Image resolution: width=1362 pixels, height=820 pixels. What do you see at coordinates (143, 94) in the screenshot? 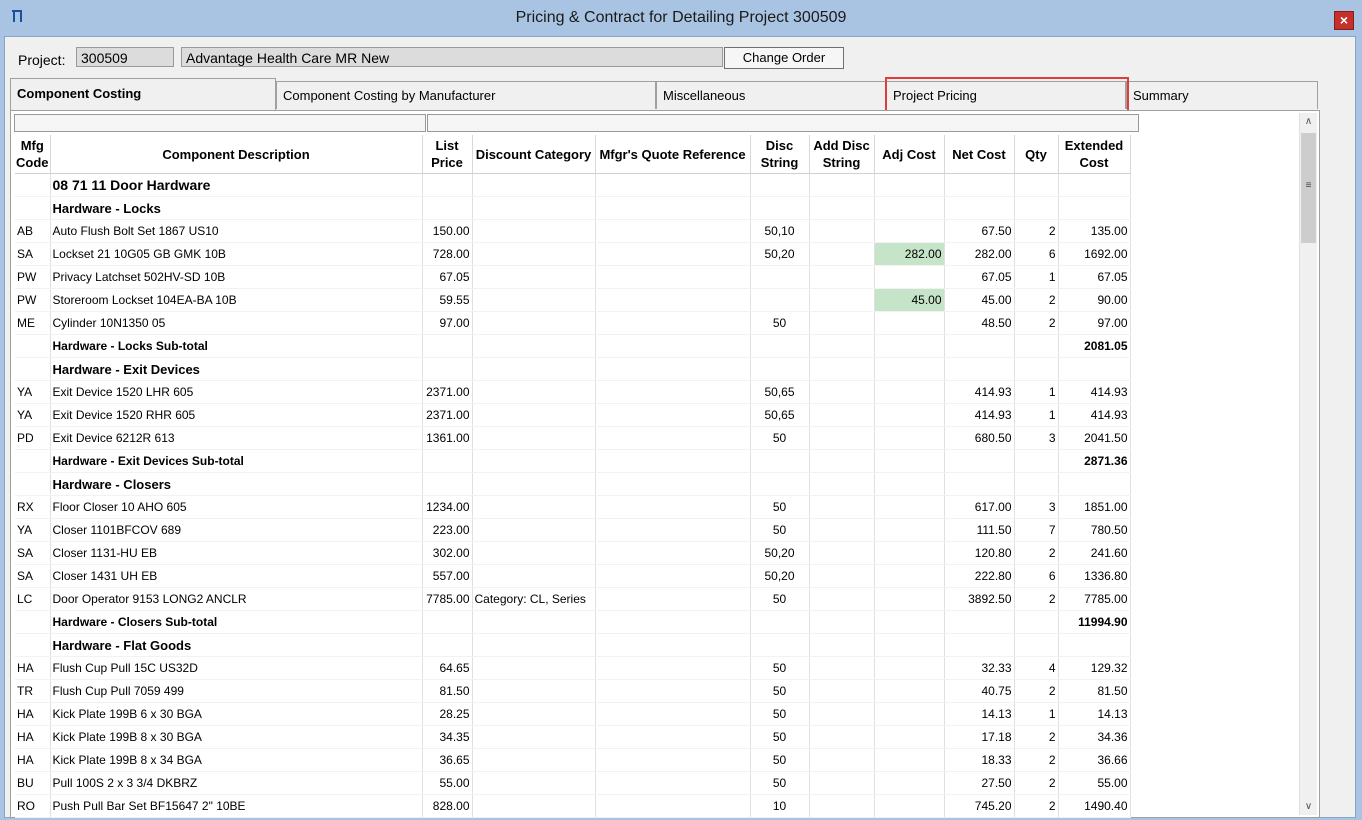
I see `tab-component-costing: Component Costing` at bounding box center [143, 94].